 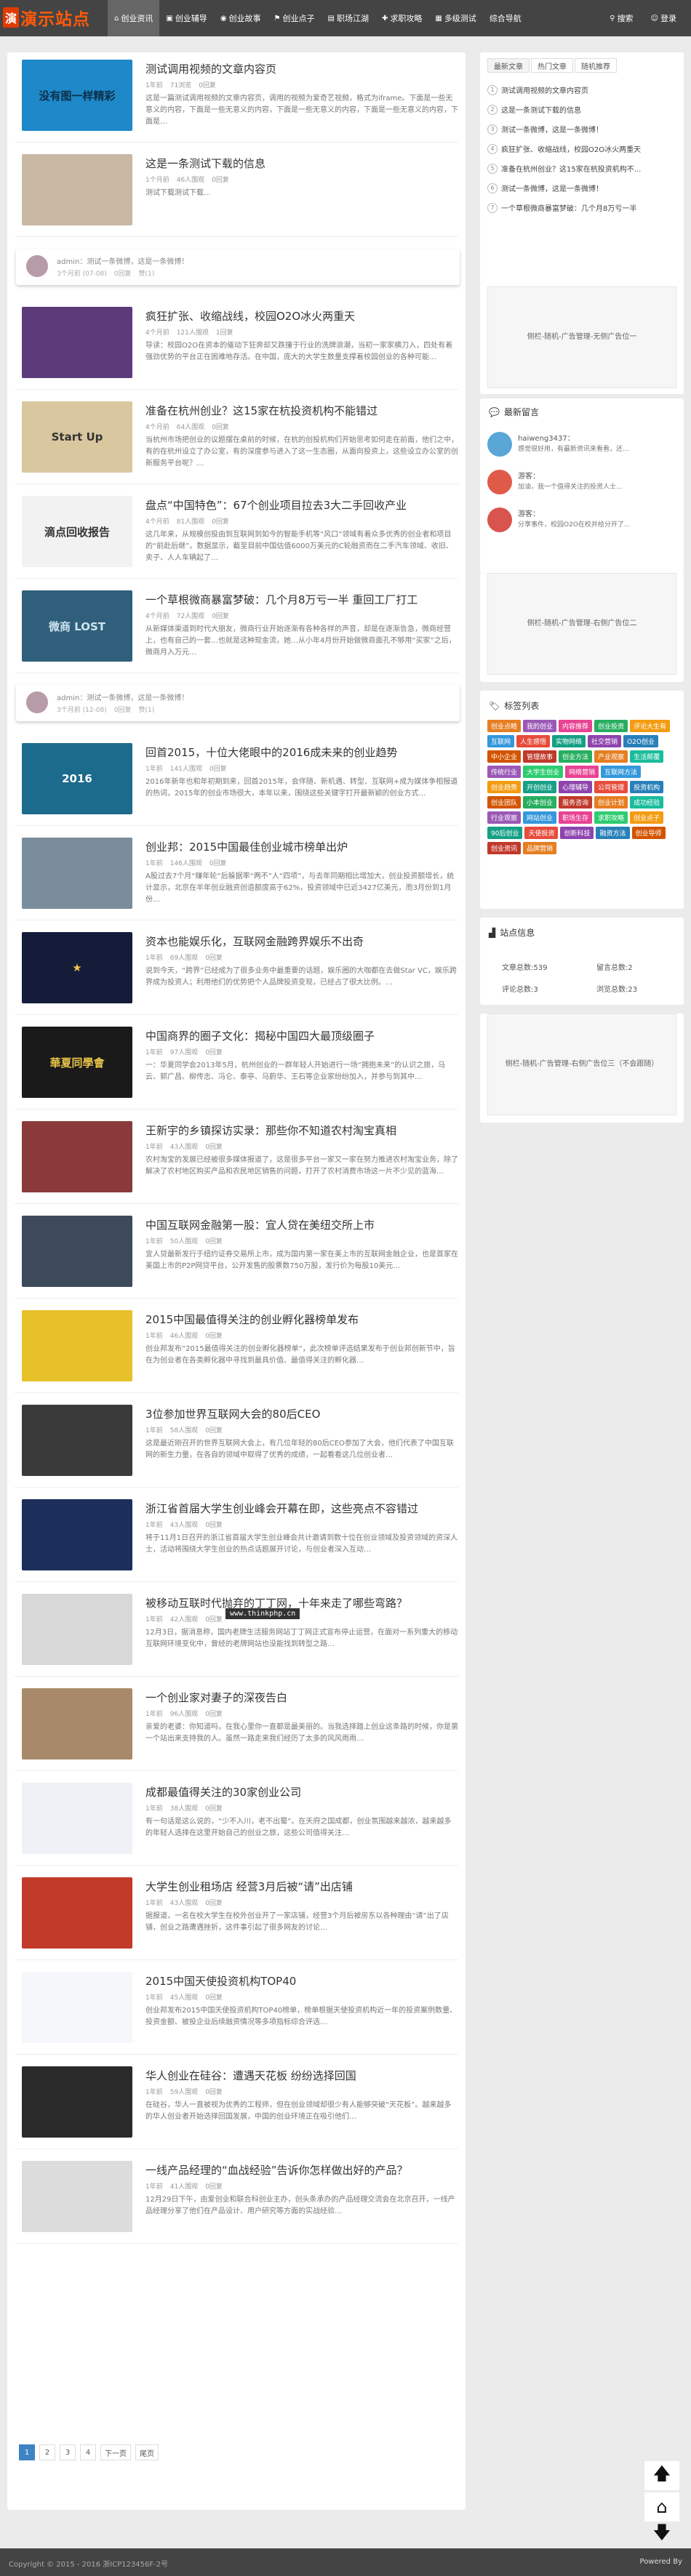 What do you see at coordinates (540, 787) in the screenshot?
I see `tag-link: 开创创业` at bounding box center [540, 787].